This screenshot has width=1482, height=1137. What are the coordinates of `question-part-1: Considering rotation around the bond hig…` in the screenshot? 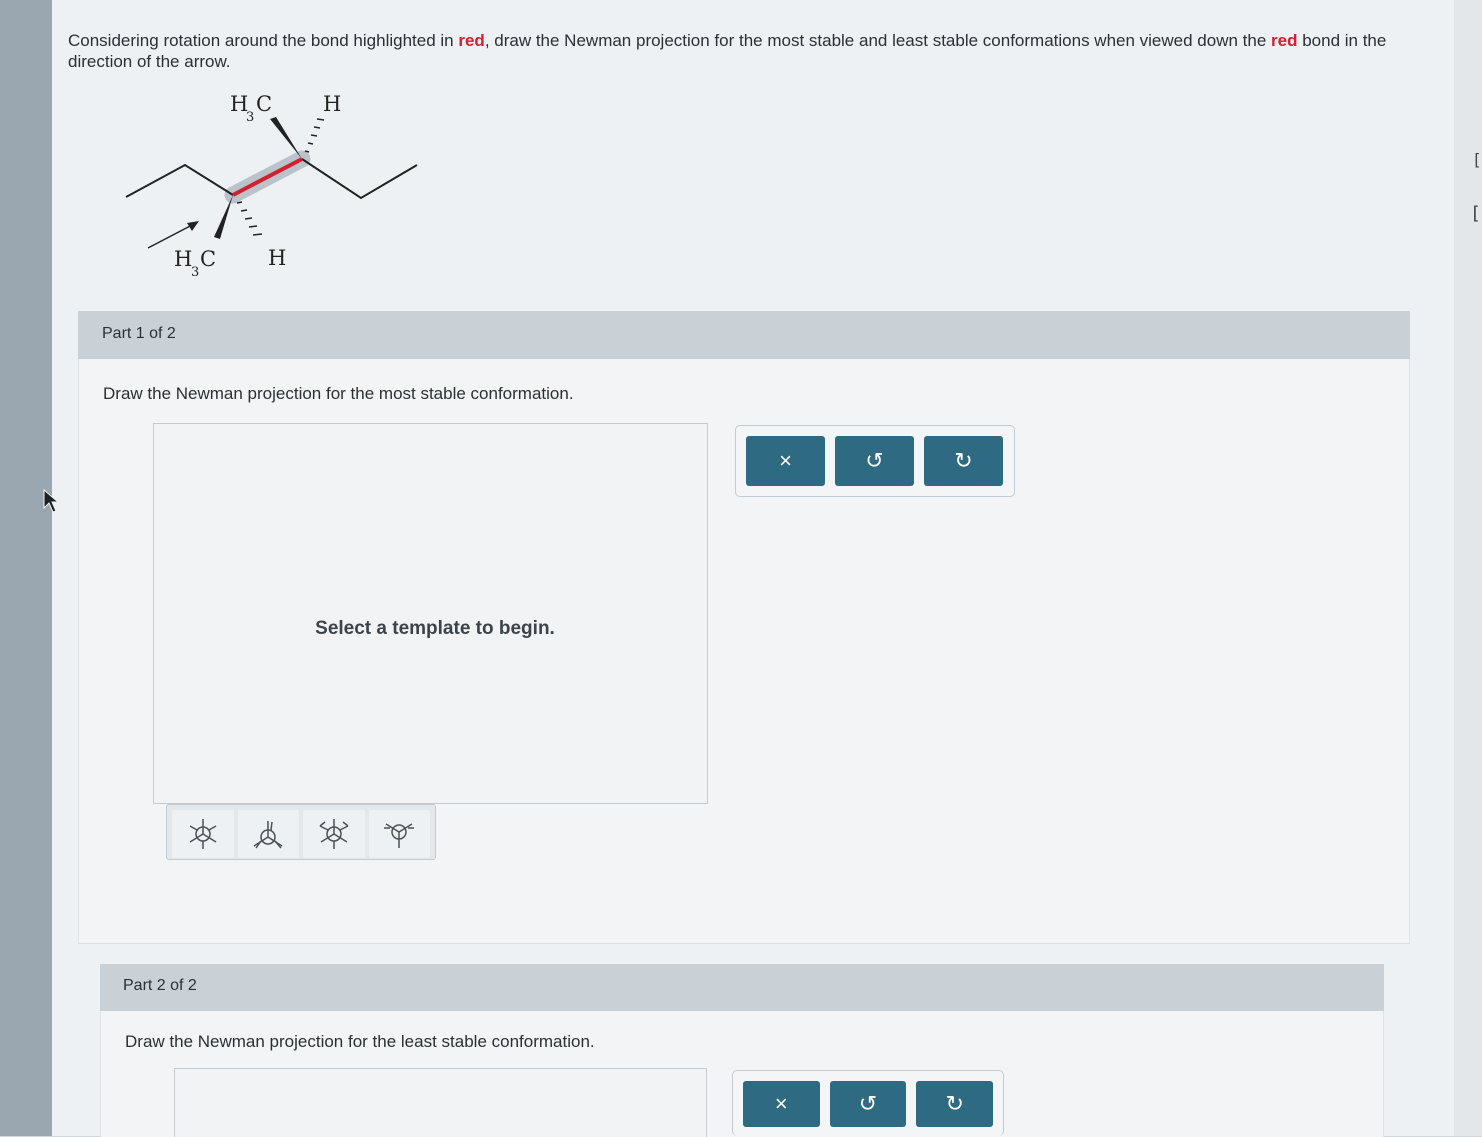 It's located at (263, 40).